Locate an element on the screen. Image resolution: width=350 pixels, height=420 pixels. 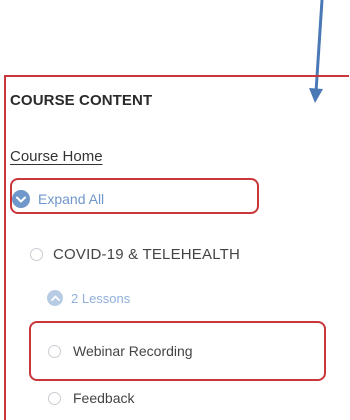
course-content-heading: COURSE CONTENT is located at coordinates (81, 100).